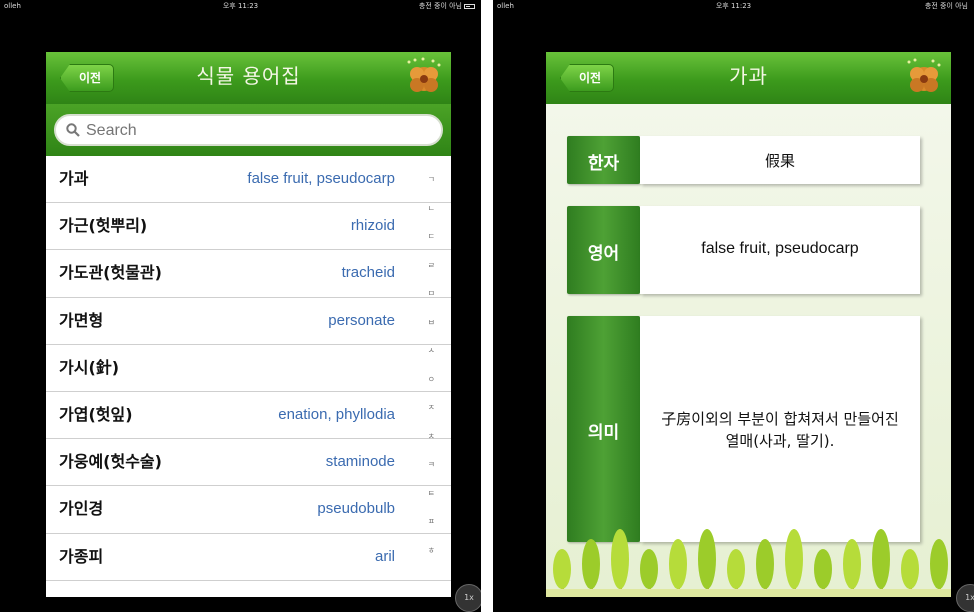 This screenshot has width=975, height=612. I want to click on term-korean: 가근(헛뿌리), so click(103, 226).